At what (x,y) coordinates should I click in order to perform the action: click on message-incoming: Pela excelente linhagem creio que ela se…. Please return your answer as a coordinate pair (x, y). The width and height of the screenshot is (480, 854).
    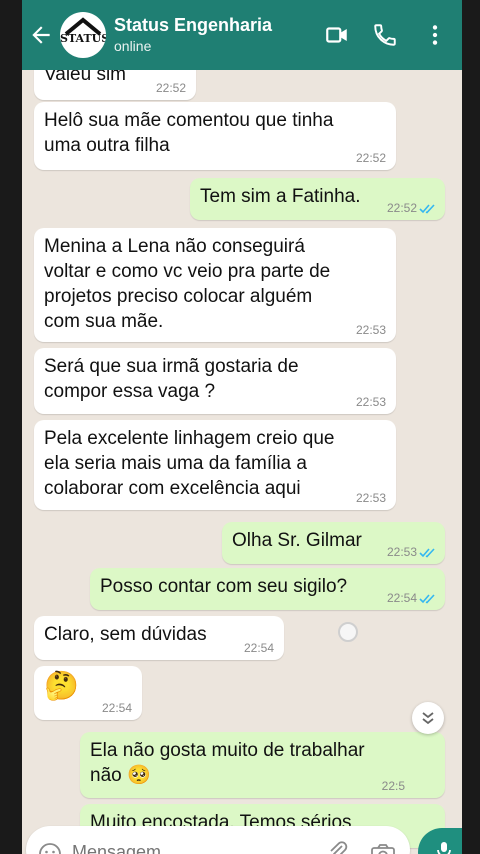
    Looking at the image, I should click on (215, 465).